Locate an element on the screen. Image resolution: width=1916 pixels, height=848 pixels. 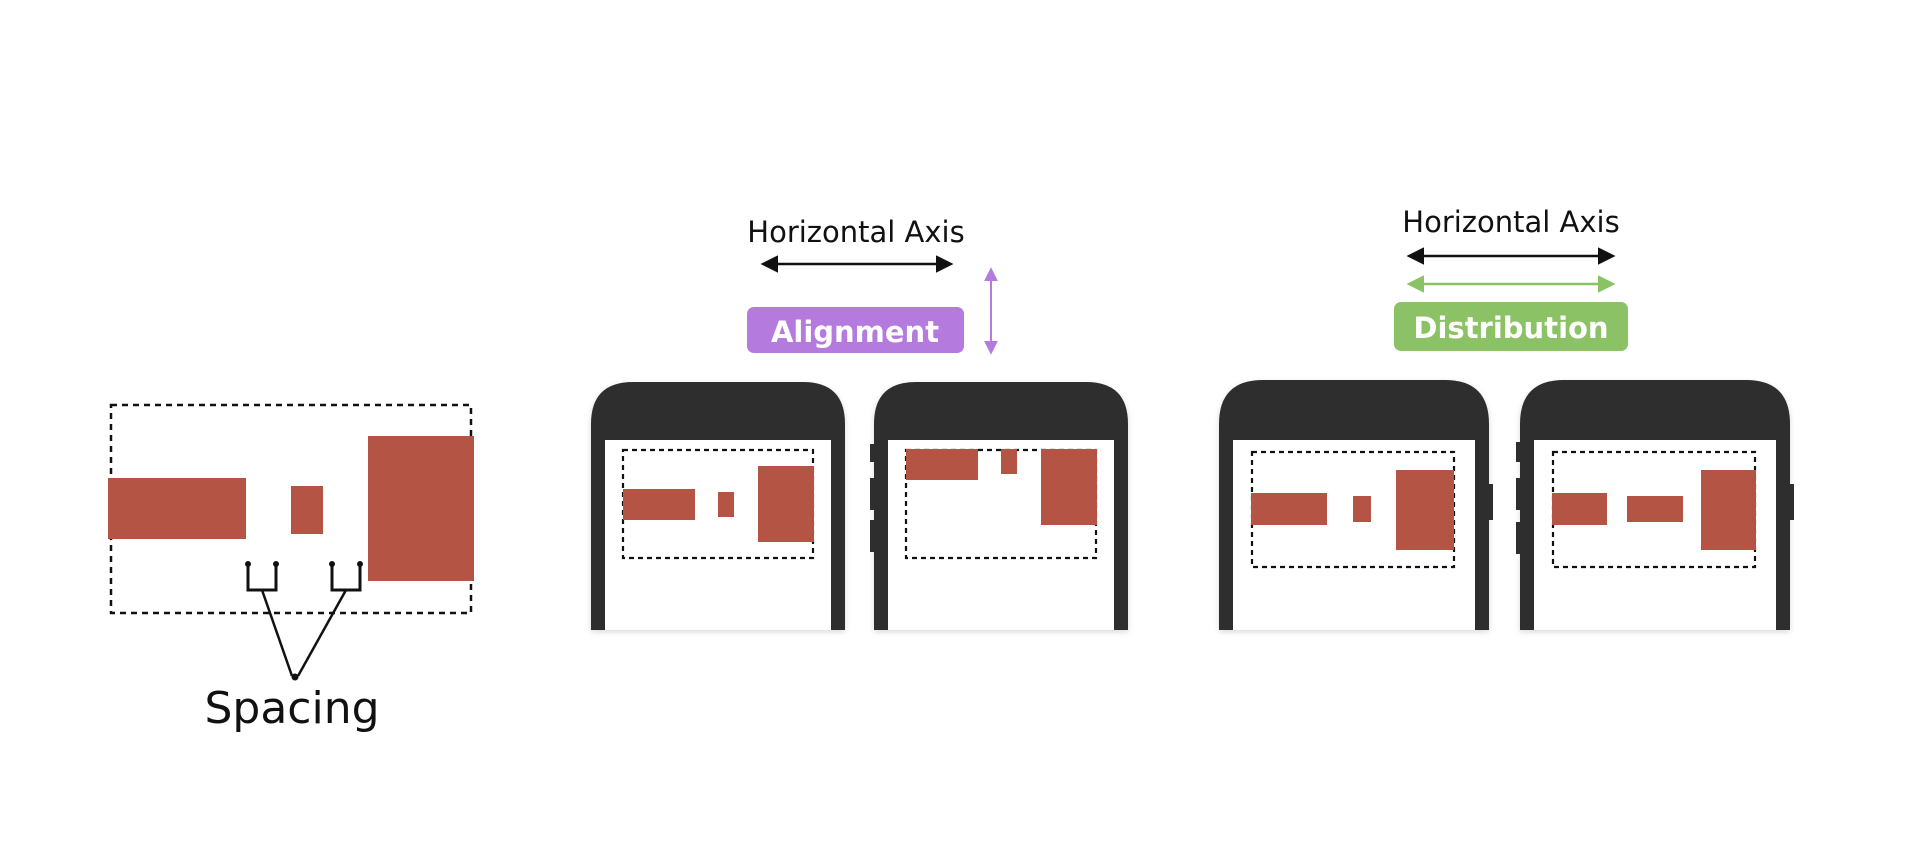
spacing-bracket-left is located at coordinates (262, 578).